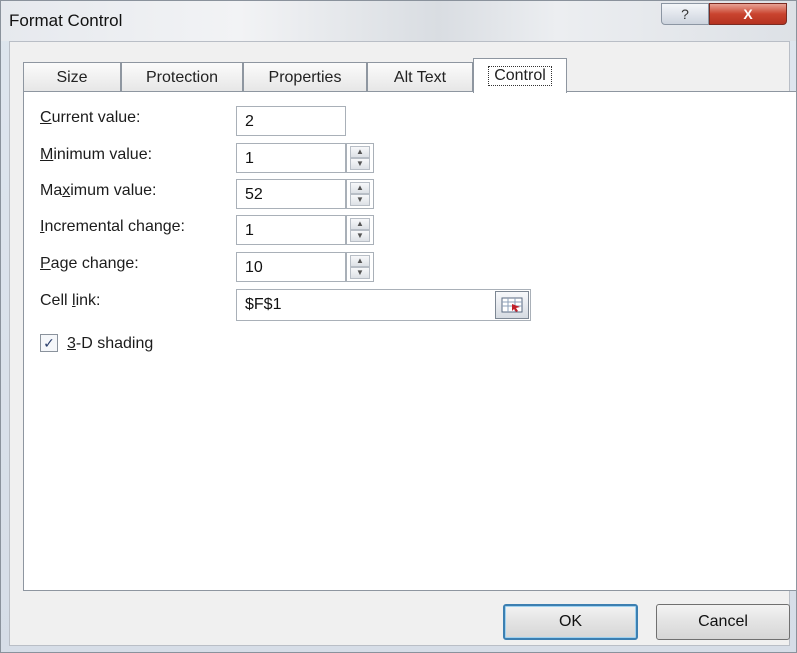 This screenshot has width=797, height=653. What do you see at coordinates (112, 226) in the screenshot?
I see `incremental-change-label: Incremental change:` at bounding box center [112, 226].